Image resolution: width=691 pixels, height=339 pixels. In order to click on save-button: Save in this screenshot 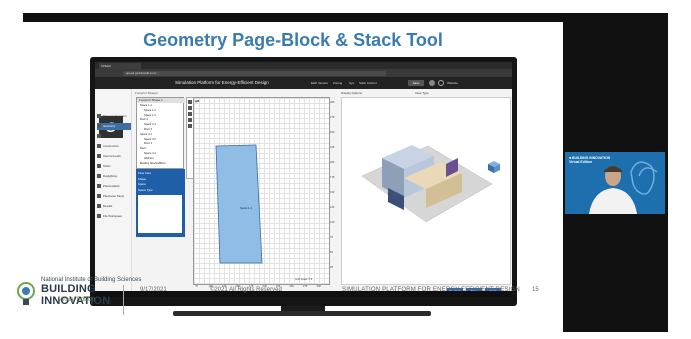, I will do `click(416, 83)`.